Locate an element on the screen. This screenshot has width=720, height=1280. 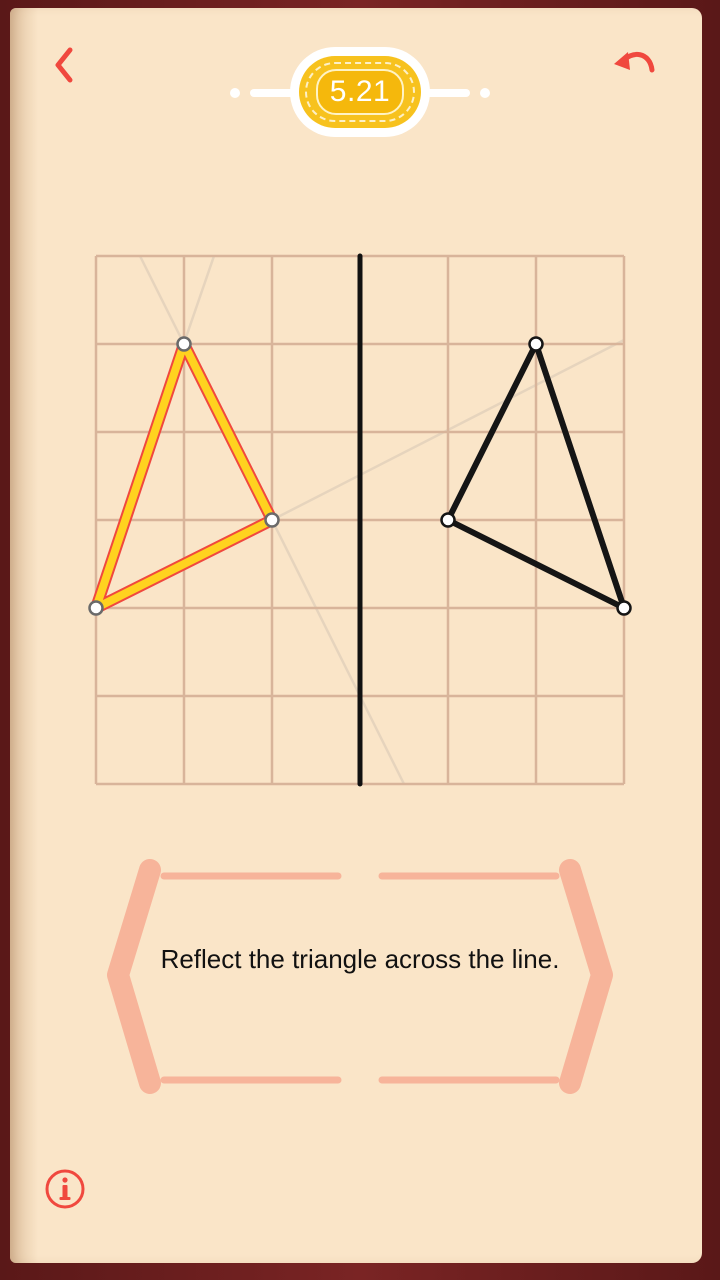
level-dot-left is located at coordinates (235, 93).